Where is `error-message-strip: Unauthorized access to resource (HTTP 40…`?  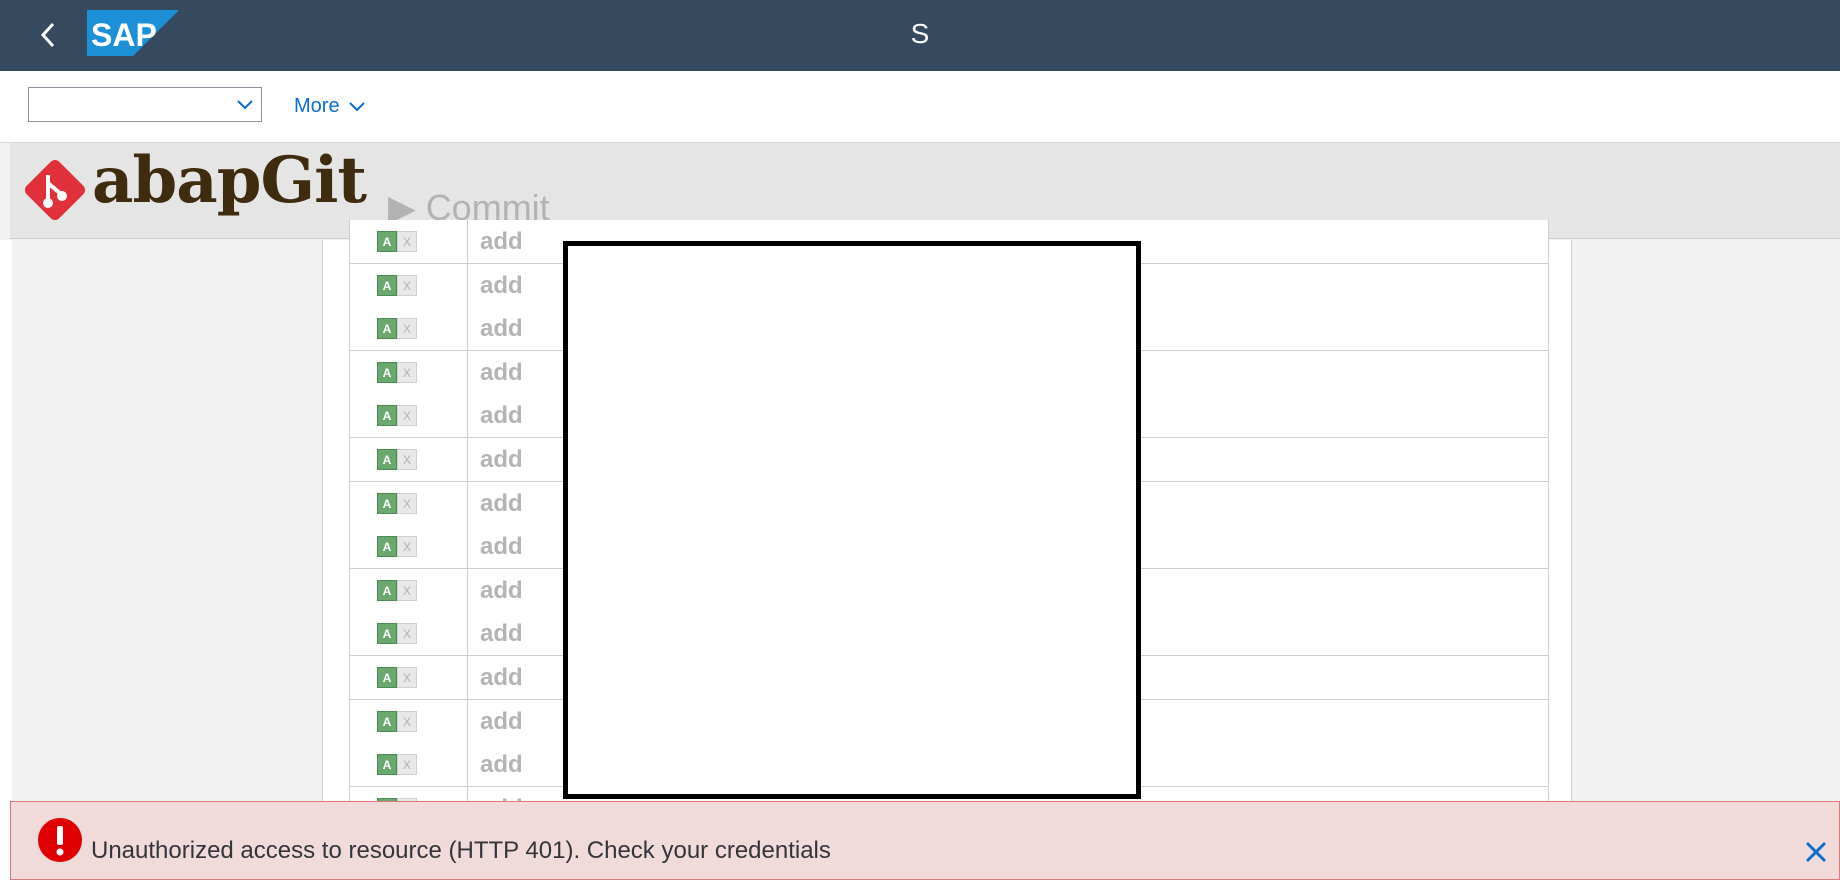 error-message-strip: Unauthorized access to resource (HTTP 40… is located at coordinates (925, 840).